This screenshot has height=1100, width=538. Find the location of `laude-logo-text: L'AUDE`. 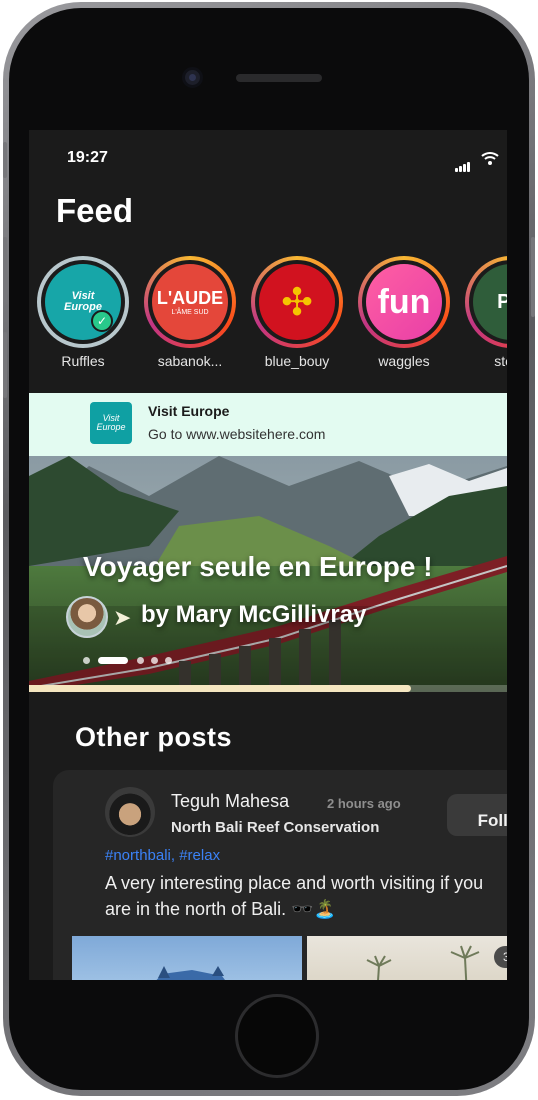

laude-logo-text: L'AUDE is located at coordinates (190, 298).